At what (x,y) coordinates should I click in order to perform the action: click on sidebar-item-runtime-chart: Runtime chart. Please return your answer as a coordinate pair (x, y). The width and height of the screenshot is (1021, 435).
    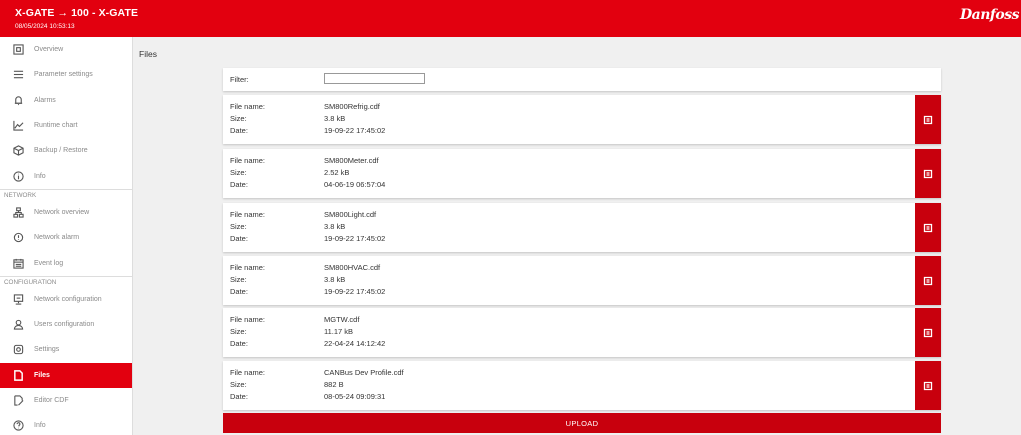
    Looking at the image, I should click on (66, 125).